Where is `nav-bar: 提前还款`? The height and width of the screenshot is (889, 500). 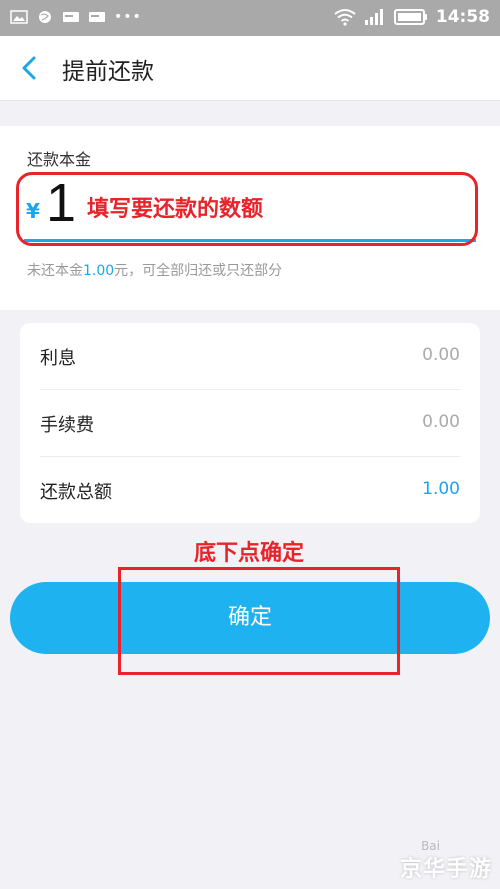
nav-bar: 提前还款 is located at coordinates (250, 68).